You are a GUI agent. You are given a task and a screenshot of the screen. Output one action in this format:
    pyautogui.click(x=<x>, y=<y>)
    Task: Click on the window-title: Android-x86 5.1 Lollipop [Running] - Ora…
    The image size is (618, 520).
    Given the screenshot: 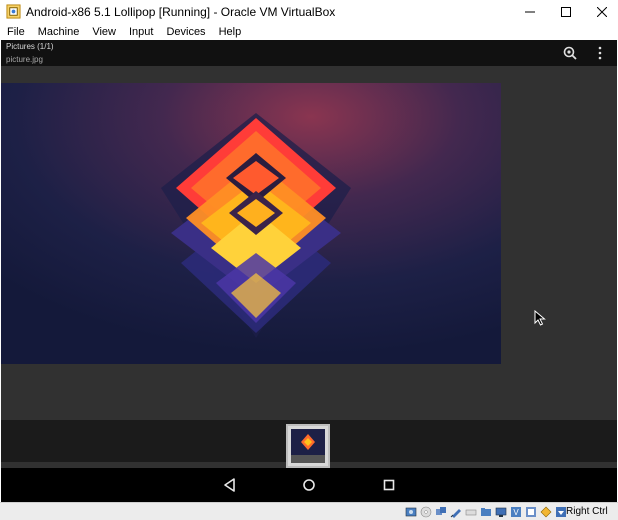 What is the action you would take?
    pyautogui.click(x=181, y=12)
    